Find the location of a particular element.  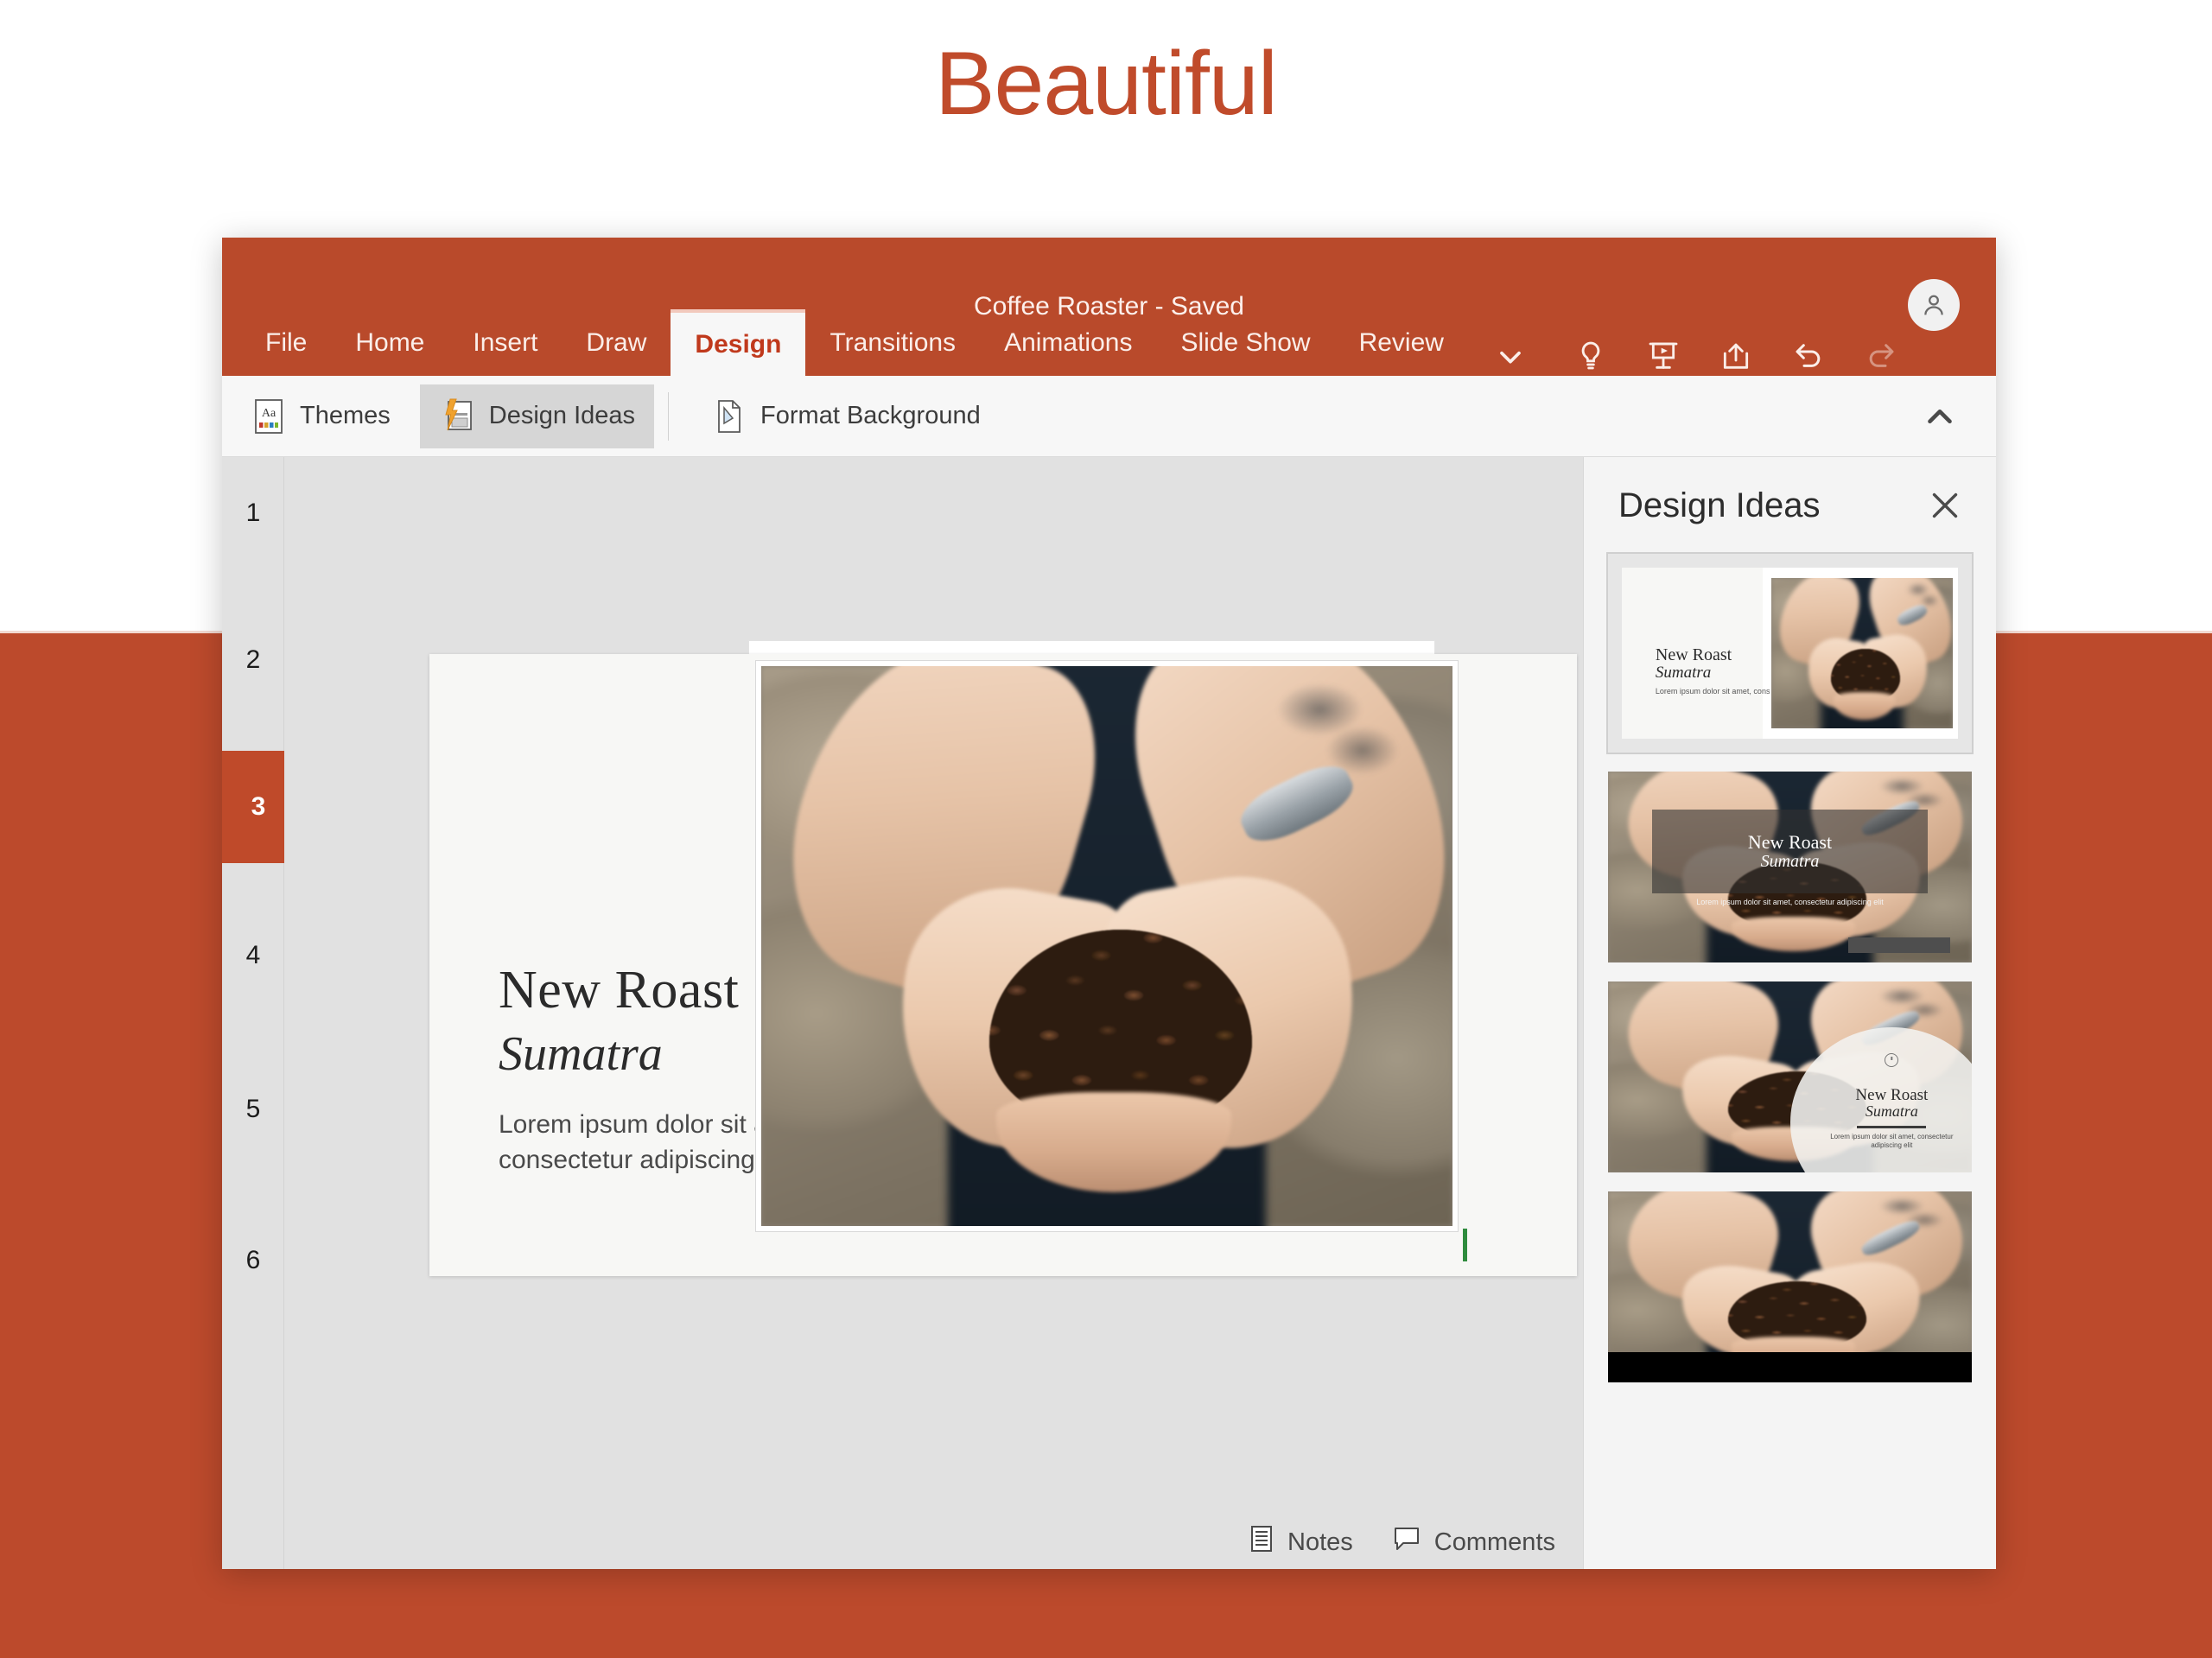

clock-icon is located at coordinates (1892, 1059).